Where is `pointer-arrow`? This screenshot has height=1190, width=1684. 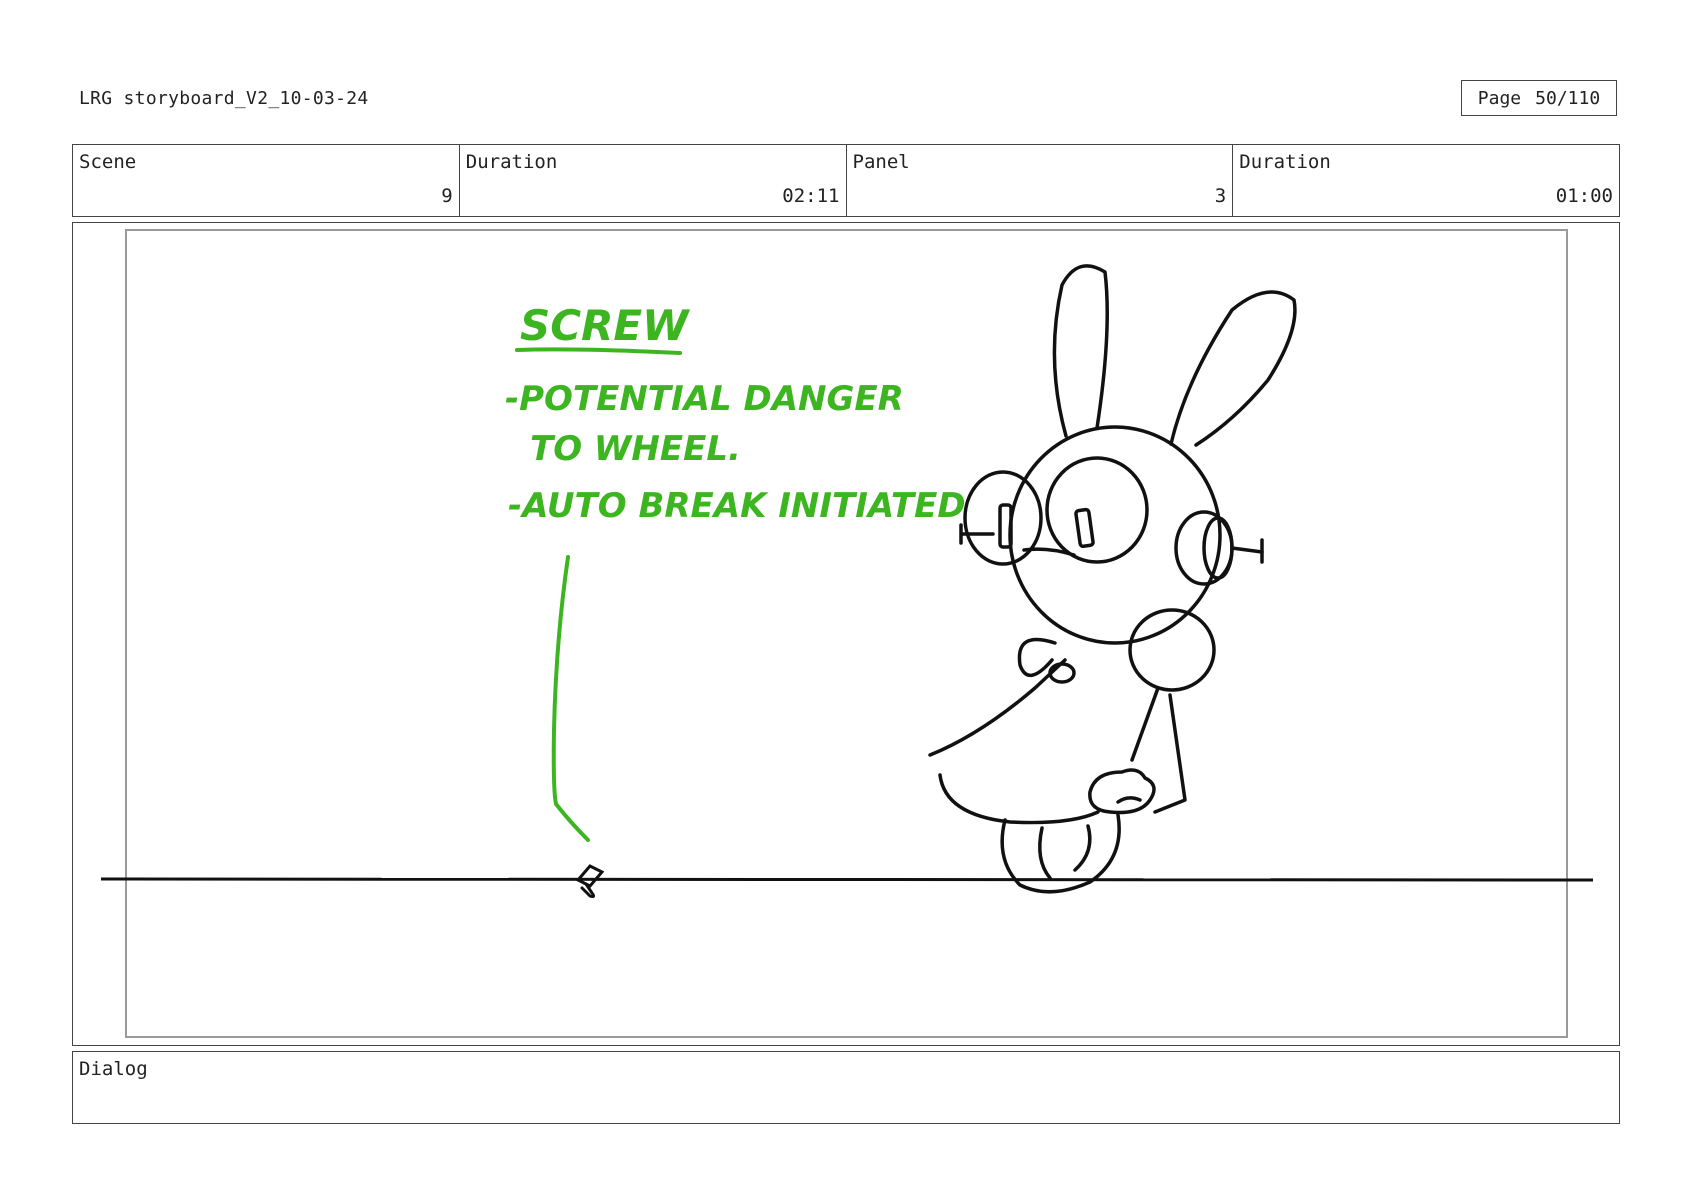 pointer-arrow is located at coordinates (570, 698).